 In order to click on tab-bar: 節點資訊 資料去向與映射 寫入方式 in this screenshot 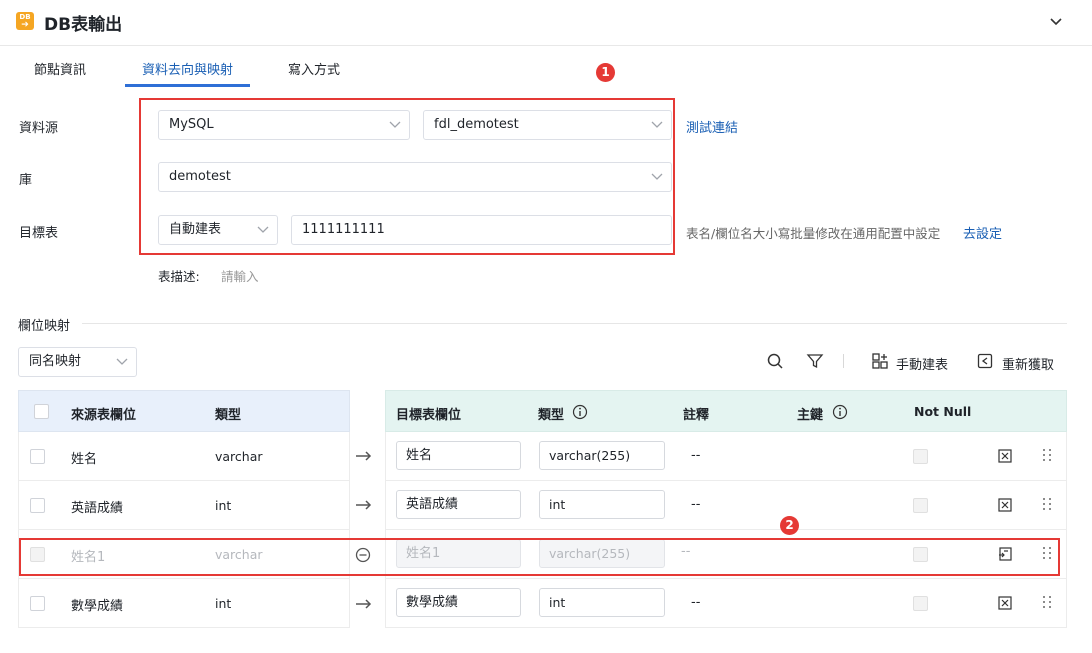, I will do `click(546, 67)`.